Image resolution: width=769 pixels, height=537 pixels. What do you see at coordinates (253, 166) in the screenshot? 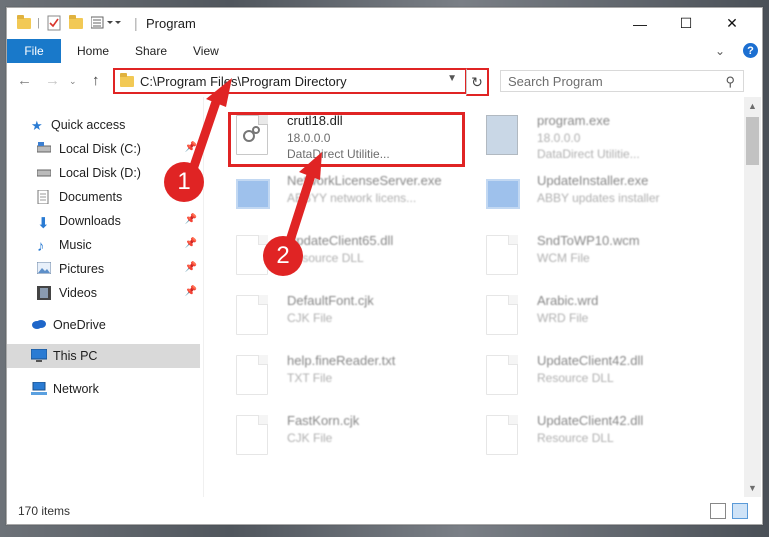
I see `annotation-arrows` at bounding box center [253, 166].